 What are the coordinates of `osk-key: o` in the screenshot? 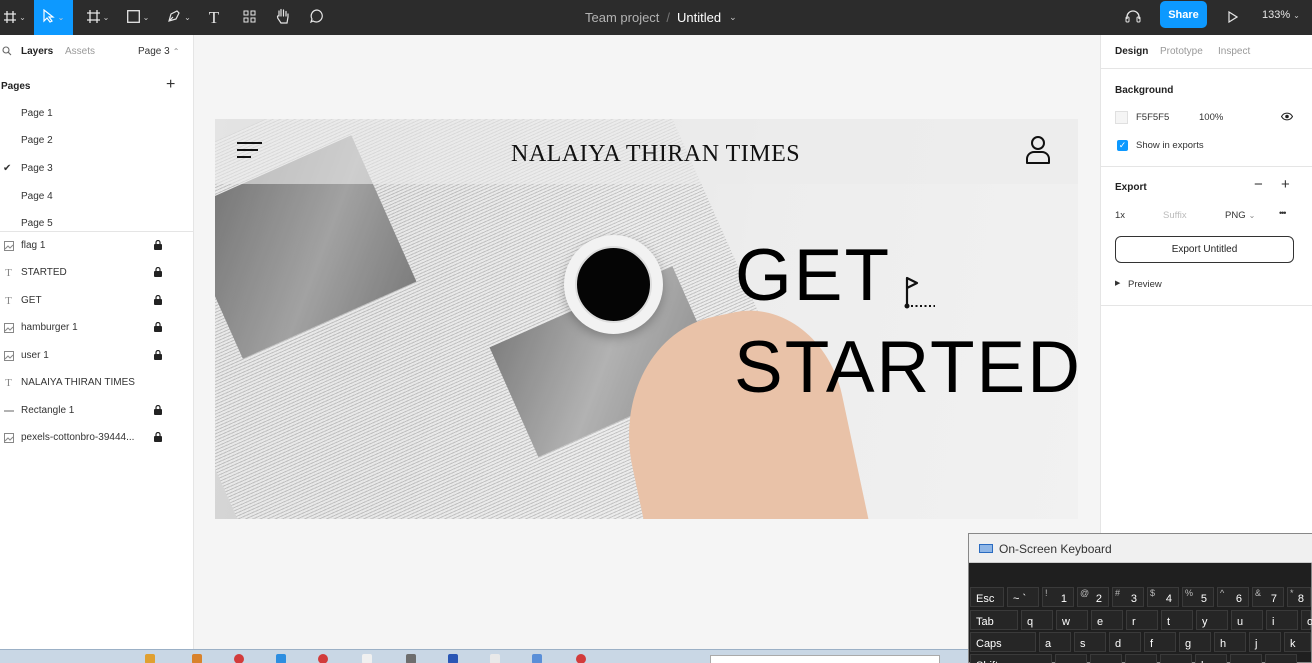 It's located at (1306, 620).